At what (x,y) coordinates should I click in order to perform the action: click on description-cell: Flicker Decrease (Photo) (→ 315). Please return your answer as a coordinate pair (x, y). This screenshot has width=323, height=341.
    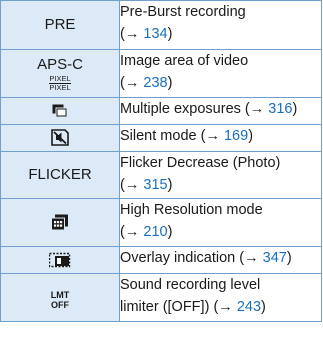
    Looking at the image, I should click on (220, 175).